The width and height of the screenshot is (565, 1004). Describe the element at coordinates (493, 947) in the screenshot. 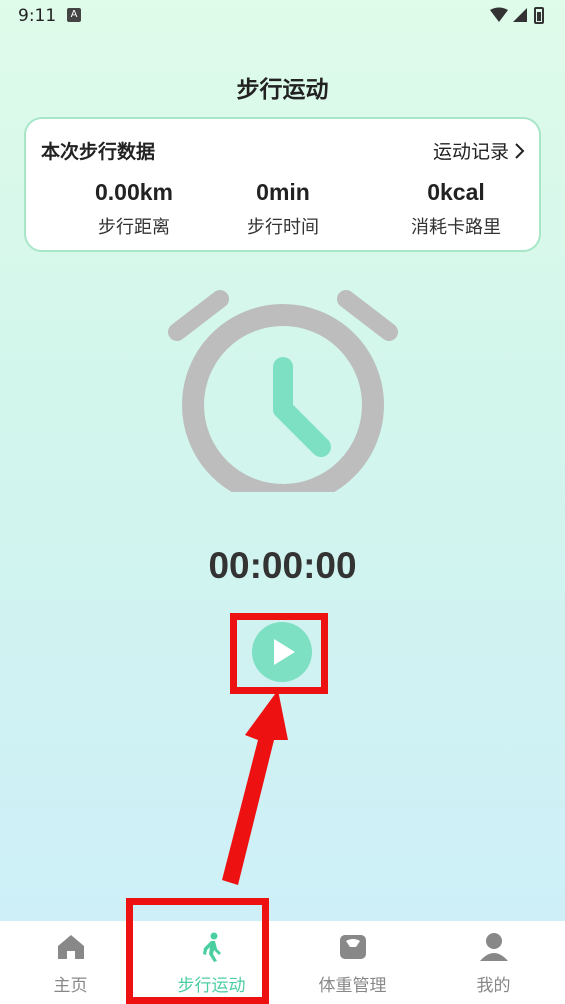

I see `user-icon` at that location.